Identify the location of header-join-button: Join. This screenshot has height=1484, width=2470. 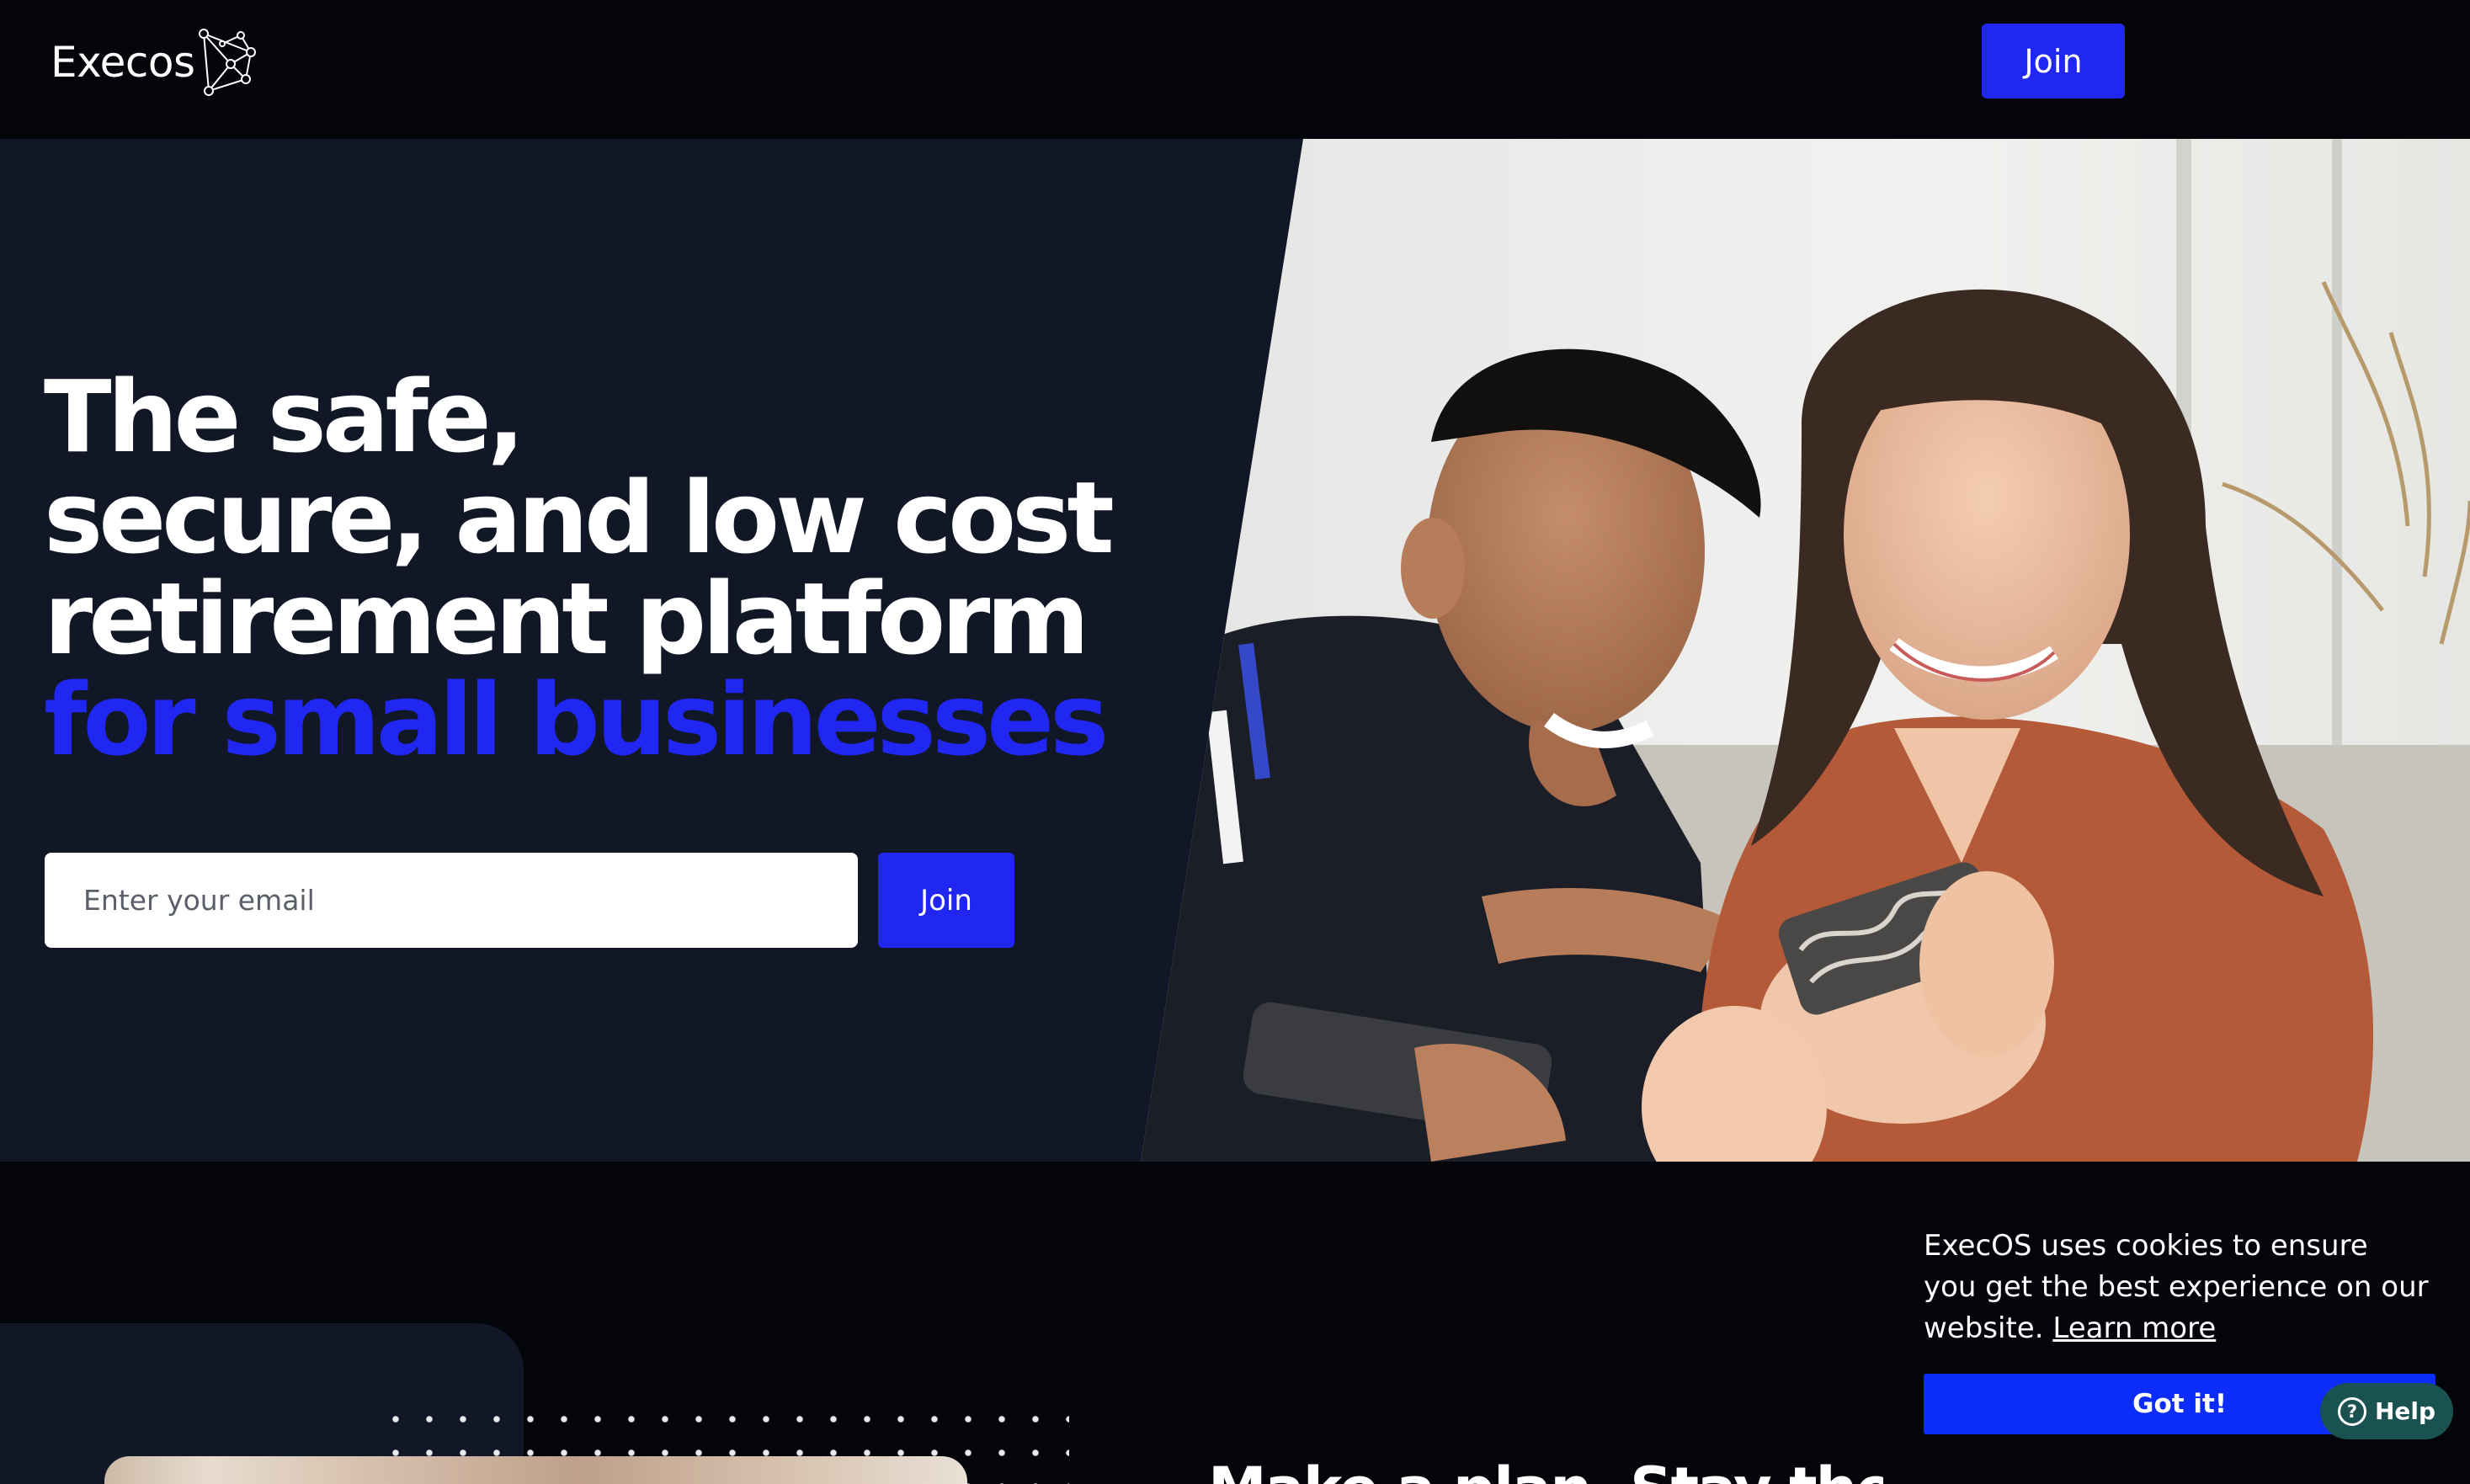
(2053, 61).